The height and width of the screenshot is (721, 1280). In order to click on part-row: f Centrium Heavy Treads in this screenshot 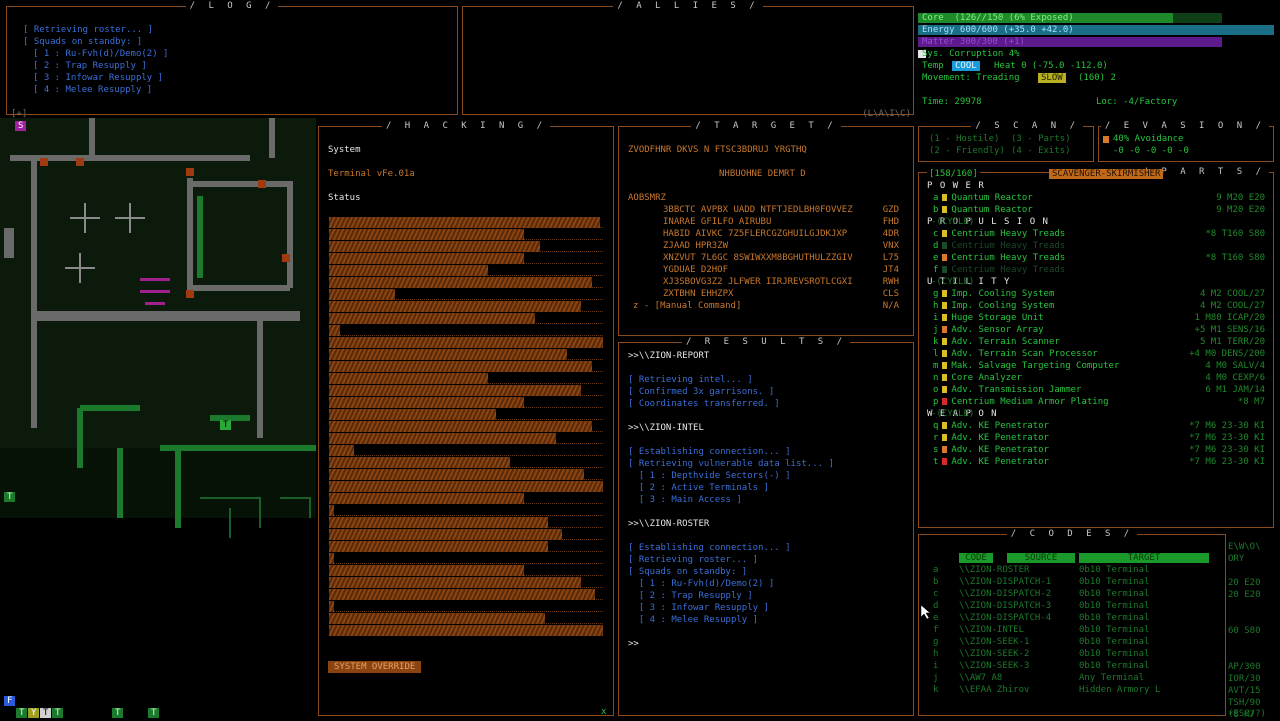, I will do `click(1099, 270)`.